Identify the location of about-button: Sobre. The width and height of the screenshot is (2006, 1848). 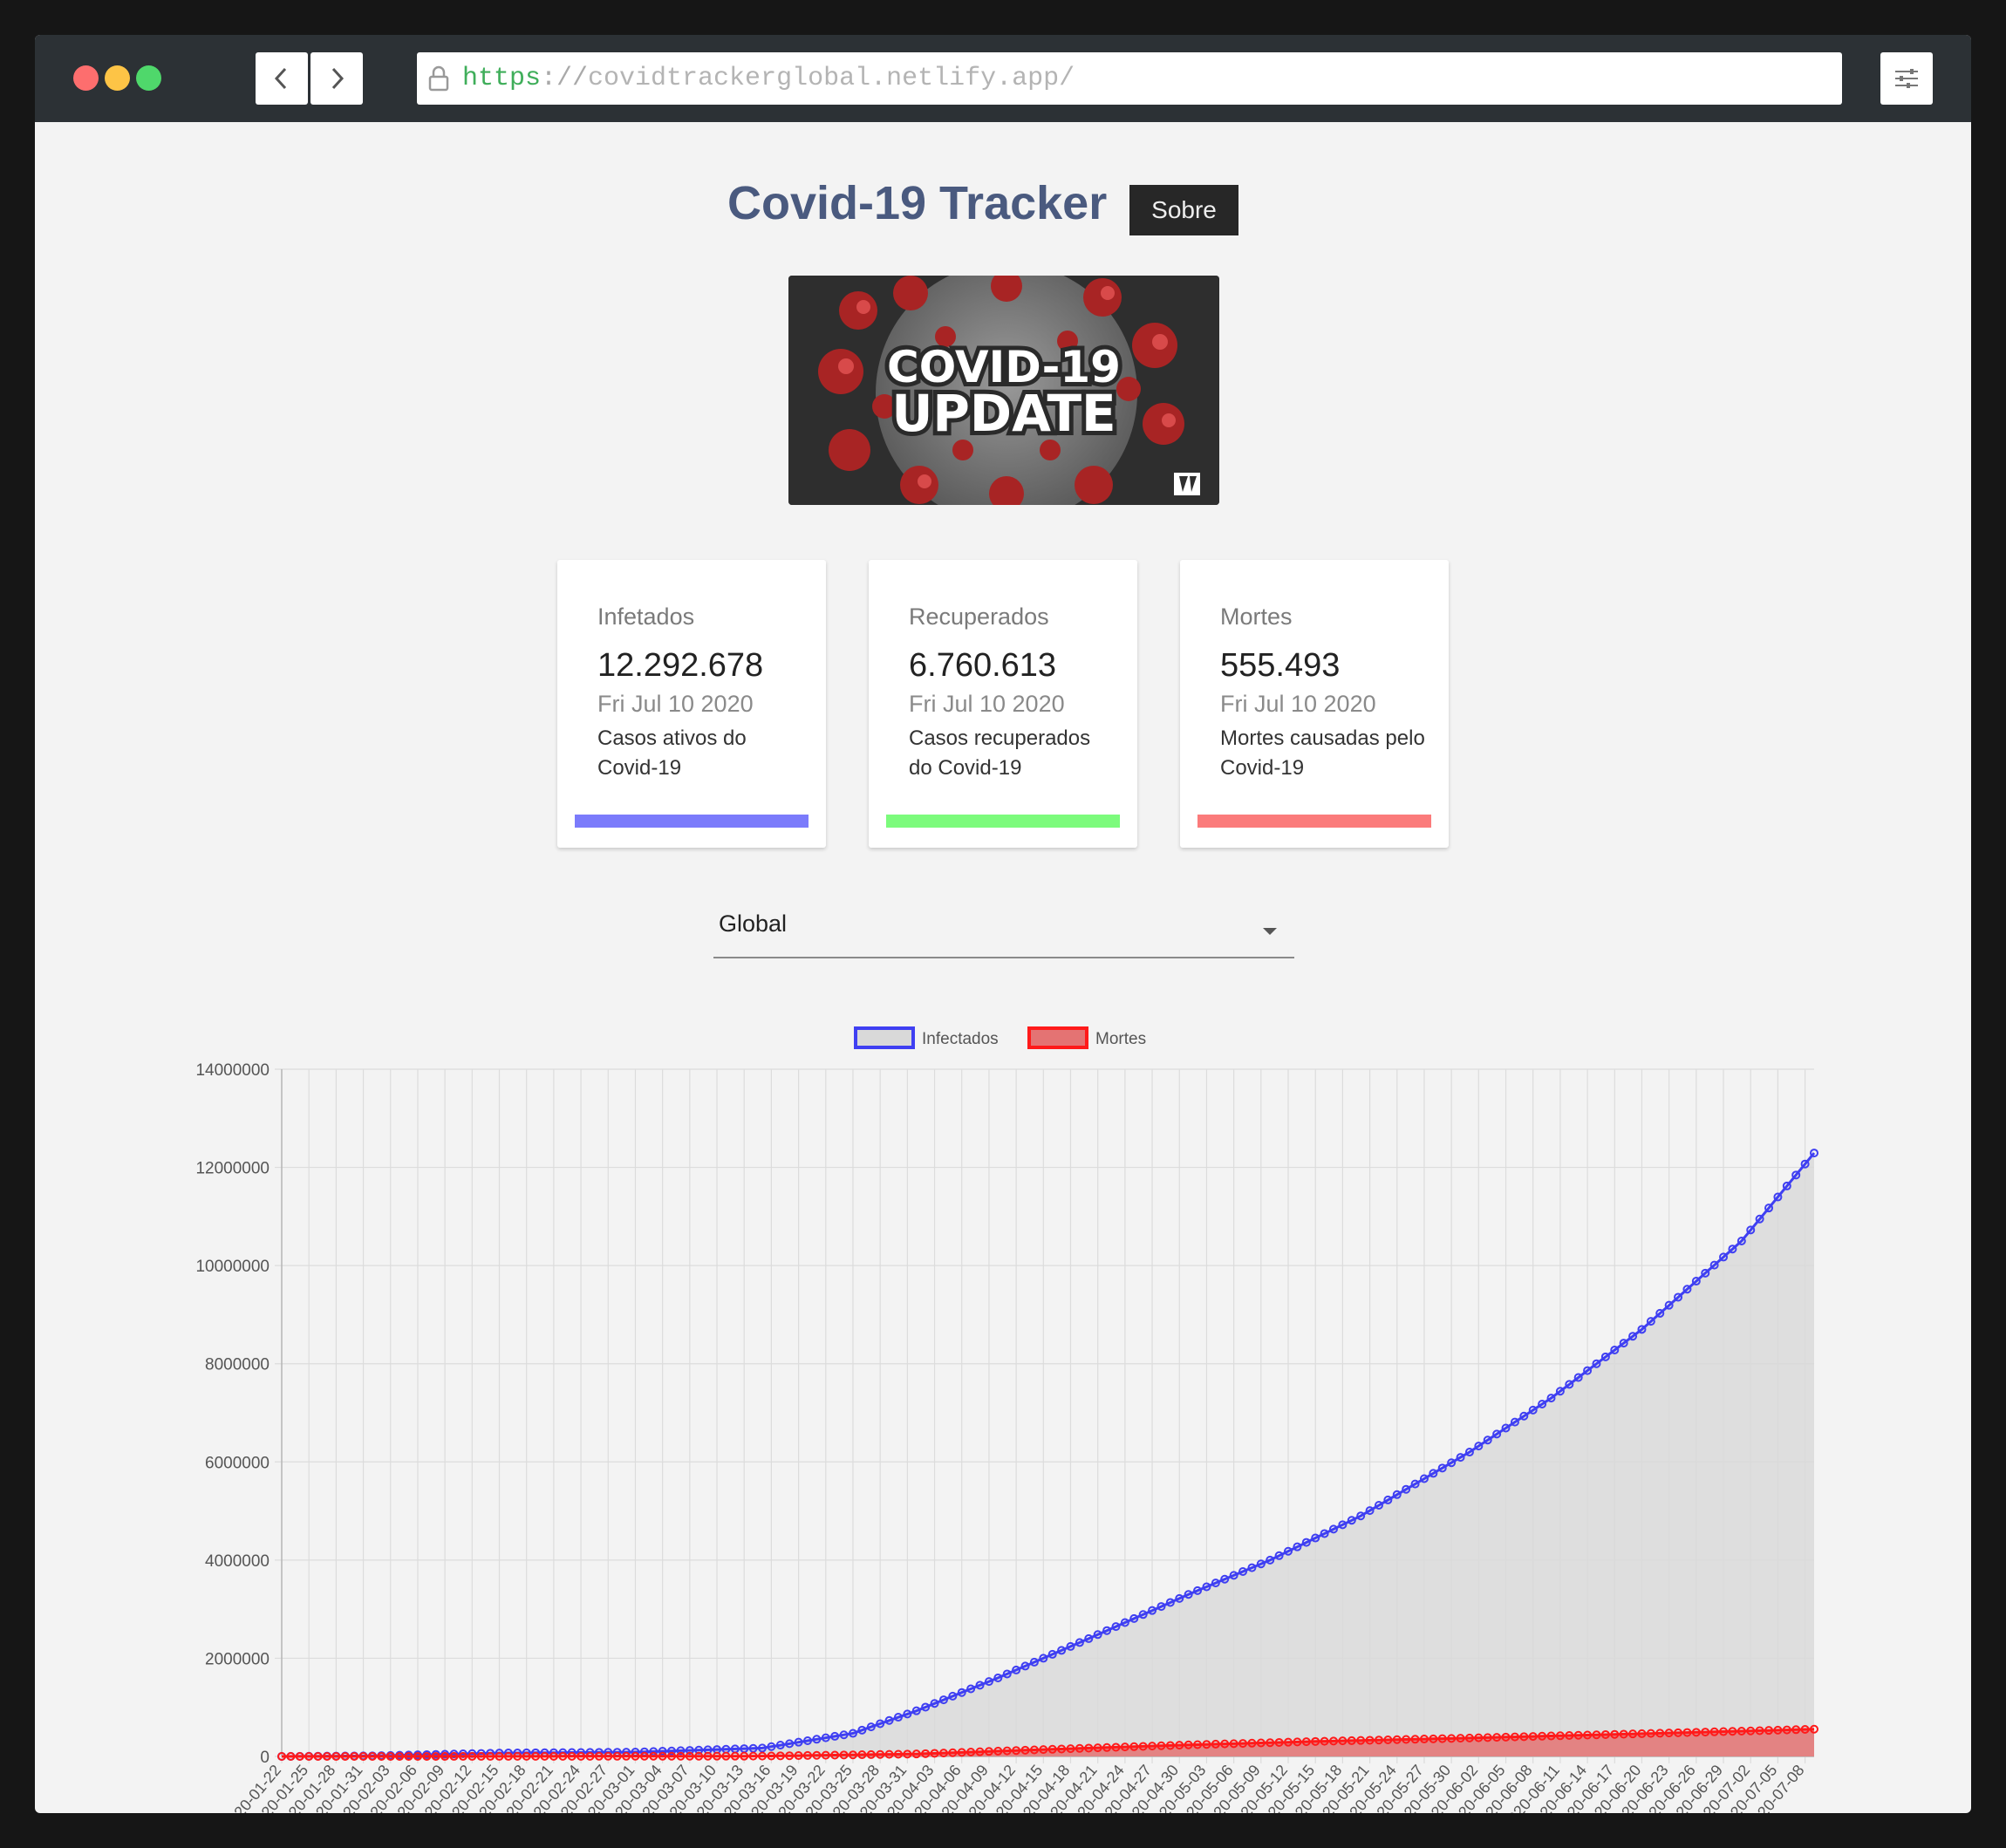
(1183, 210).